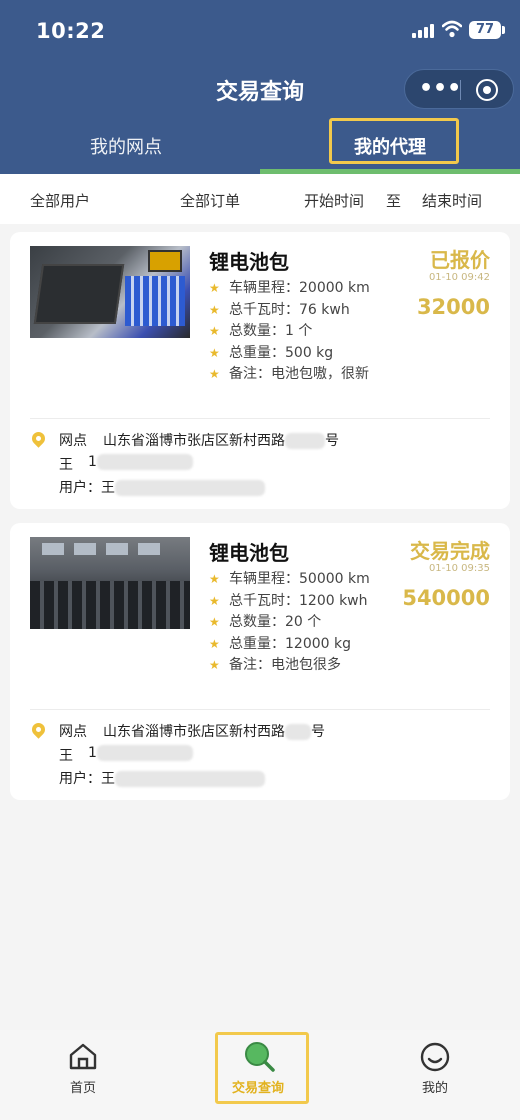  Describe the element at coordinates (260, 31) in the screenshot. I see `status-bar: 10:22 77` at that location.